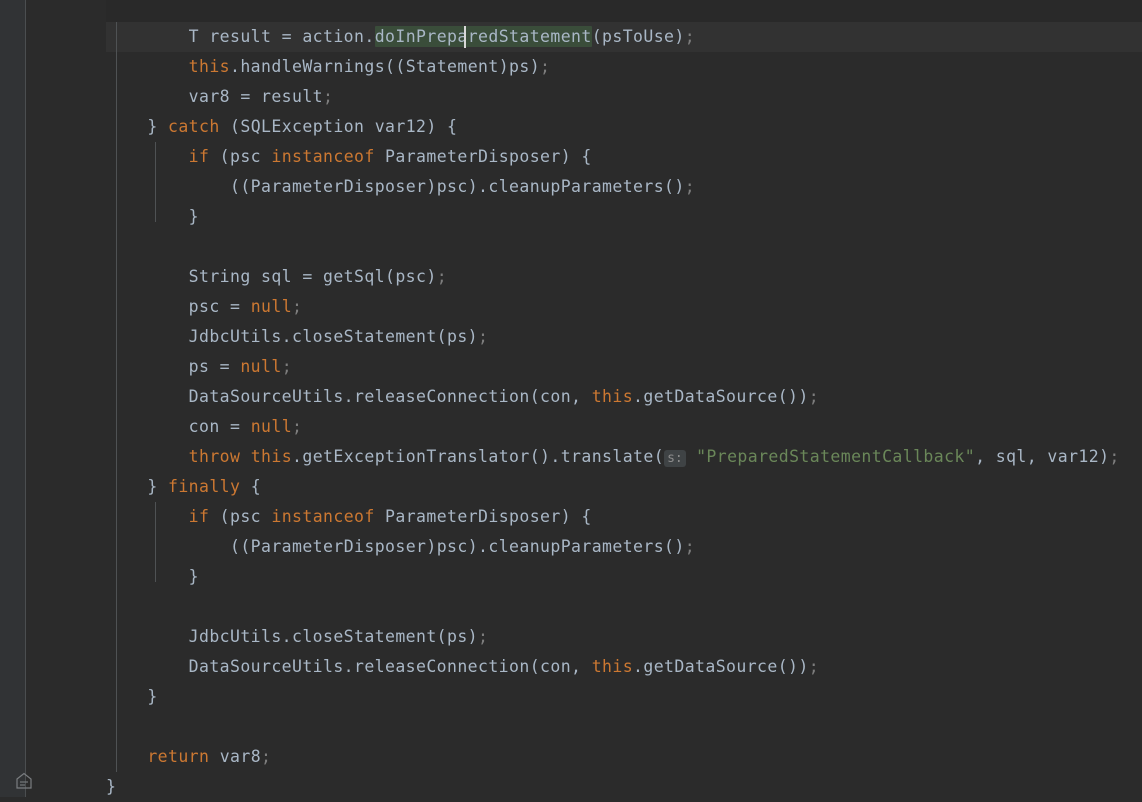 The image size is (1142, 802). Describe the element at coordinates (338, 126) in the screenshot. I see `code-token: (SQLException var12) {` at that location.